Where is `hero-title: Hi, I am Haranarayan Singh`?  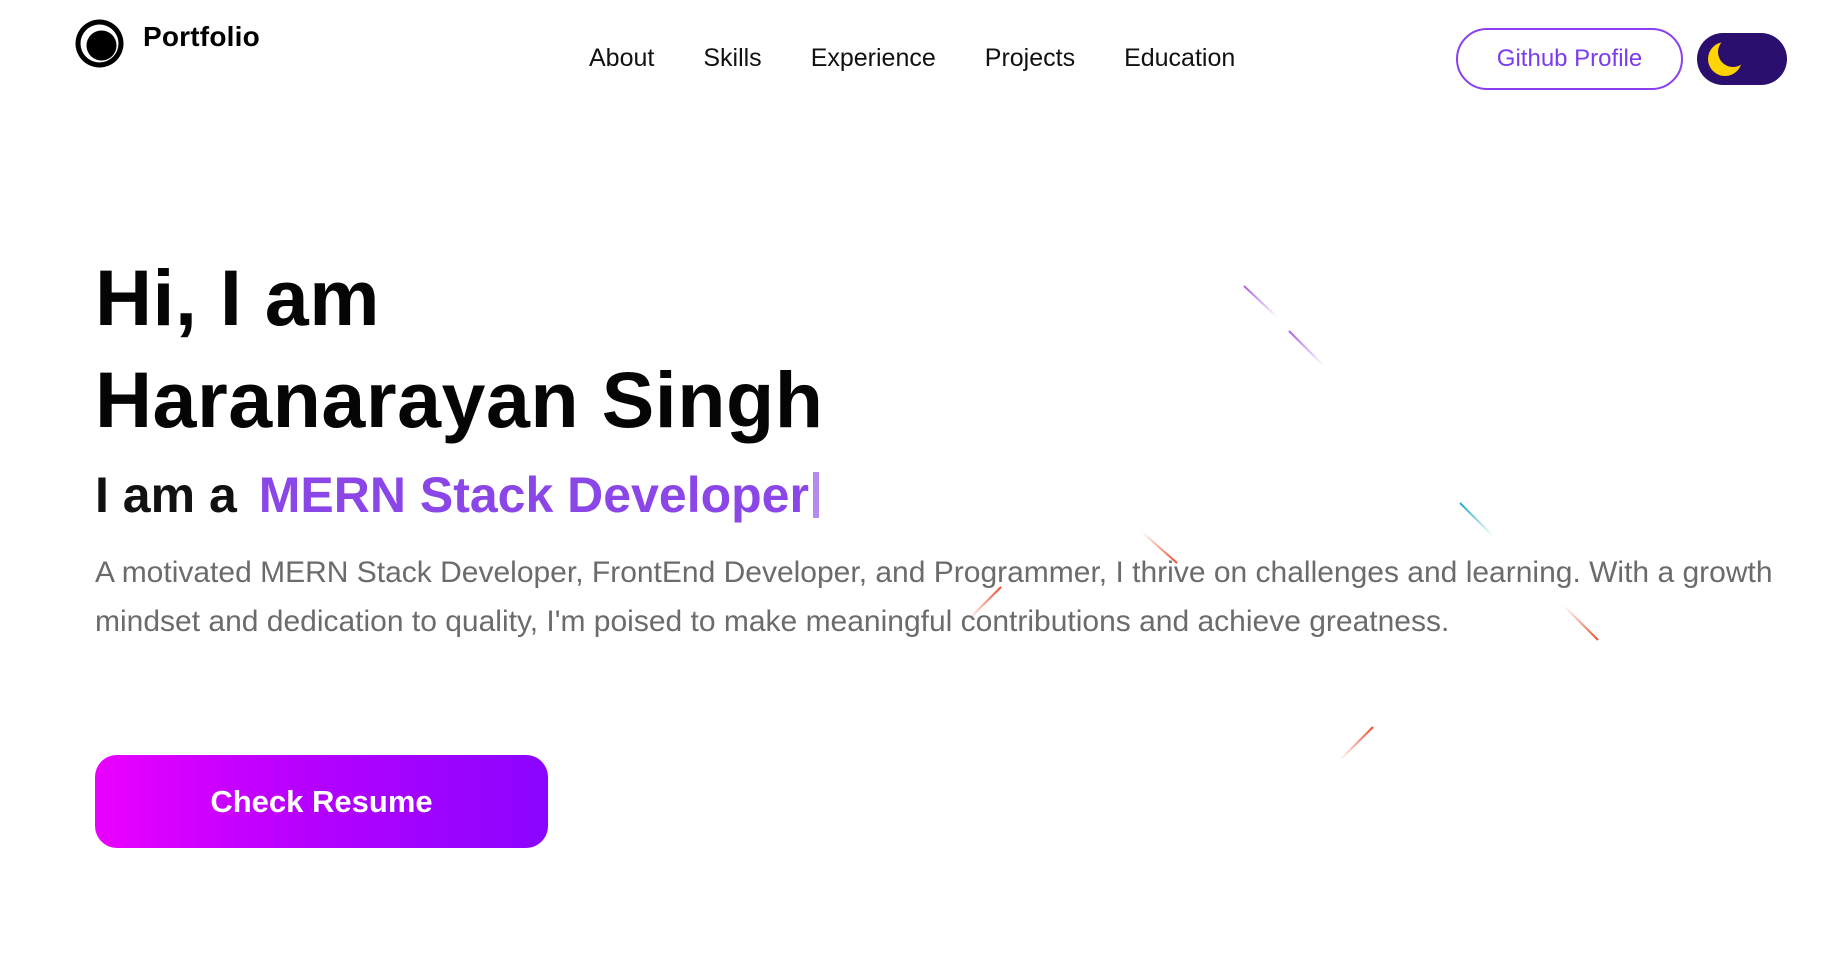
hero-title: Hi, I am Haranarayan Singh is located at coordinates (459, 349).